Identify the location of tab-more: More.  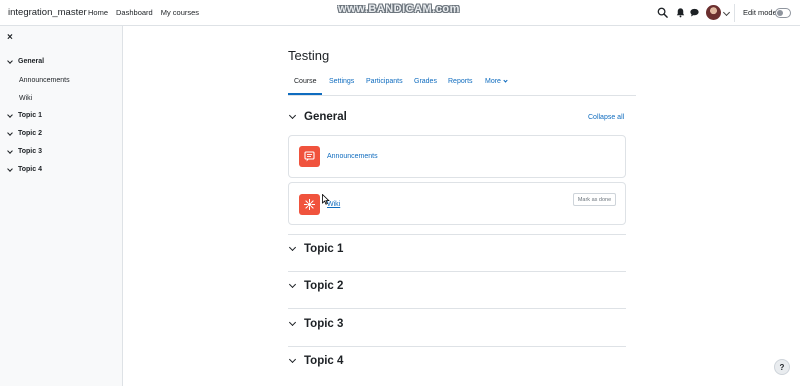
(496, 81).